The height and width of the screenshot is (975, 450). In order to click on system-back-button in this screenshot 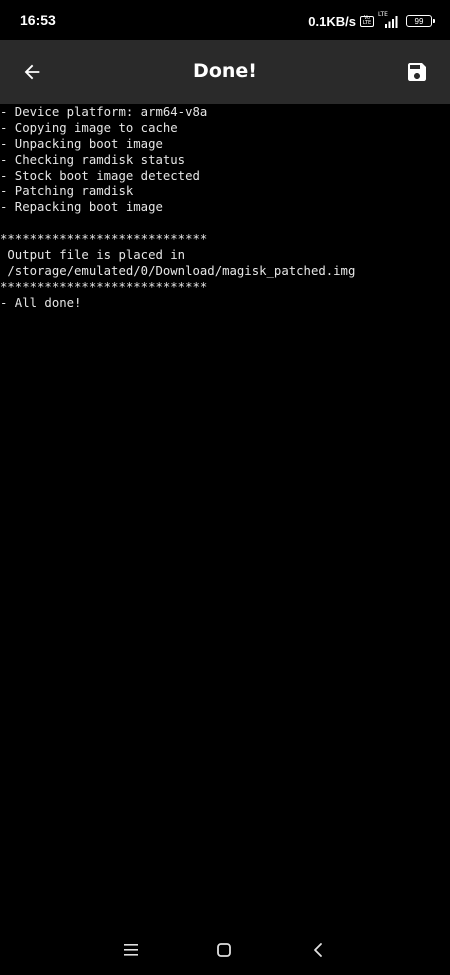, I will do `click(318, 950)`.